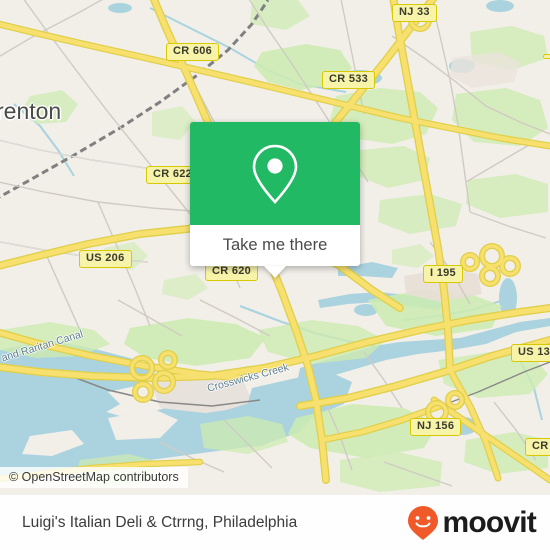 This screenshot has width=550, height=550. I want to click on road-shield-cr-5: CR 5, so click(537, 447).